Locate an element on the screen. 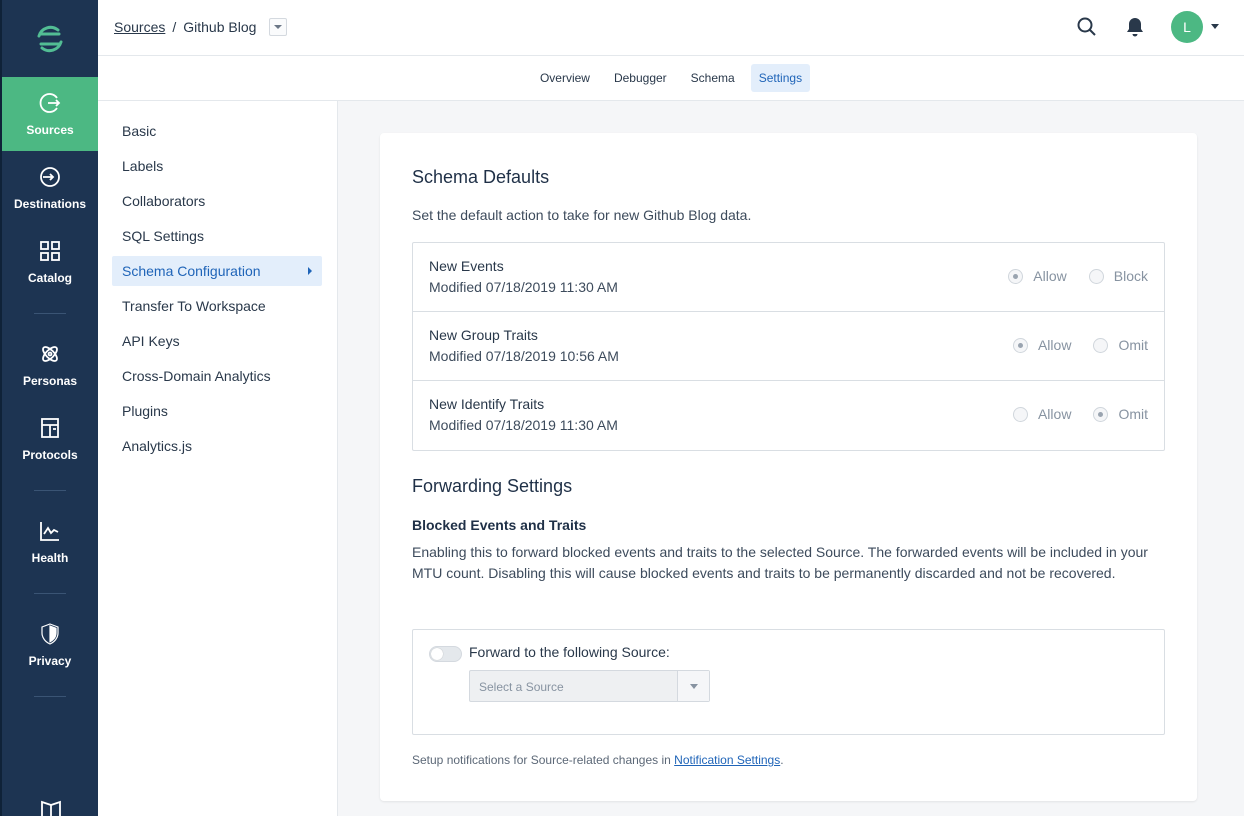 This screenshot has height=816, width=1244. breadcrumb: Sources / Github Blog is located at coordinates (201, 27).